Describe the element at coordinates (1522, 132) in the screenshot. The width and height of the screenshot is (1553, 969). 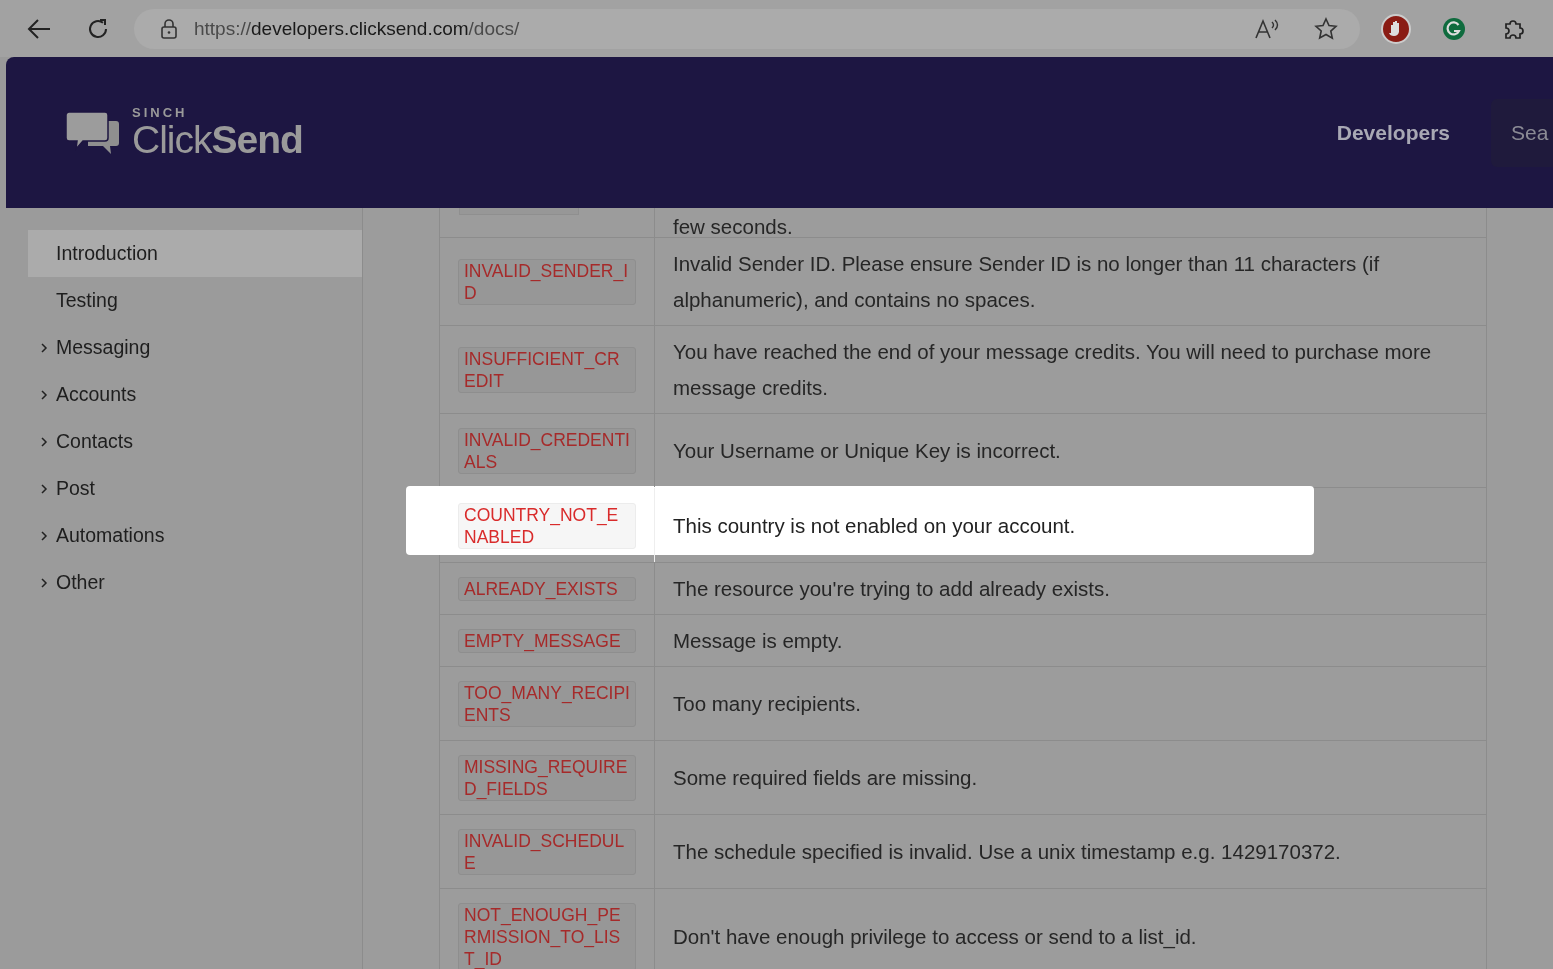
I see `search-field: Sea` at that location.